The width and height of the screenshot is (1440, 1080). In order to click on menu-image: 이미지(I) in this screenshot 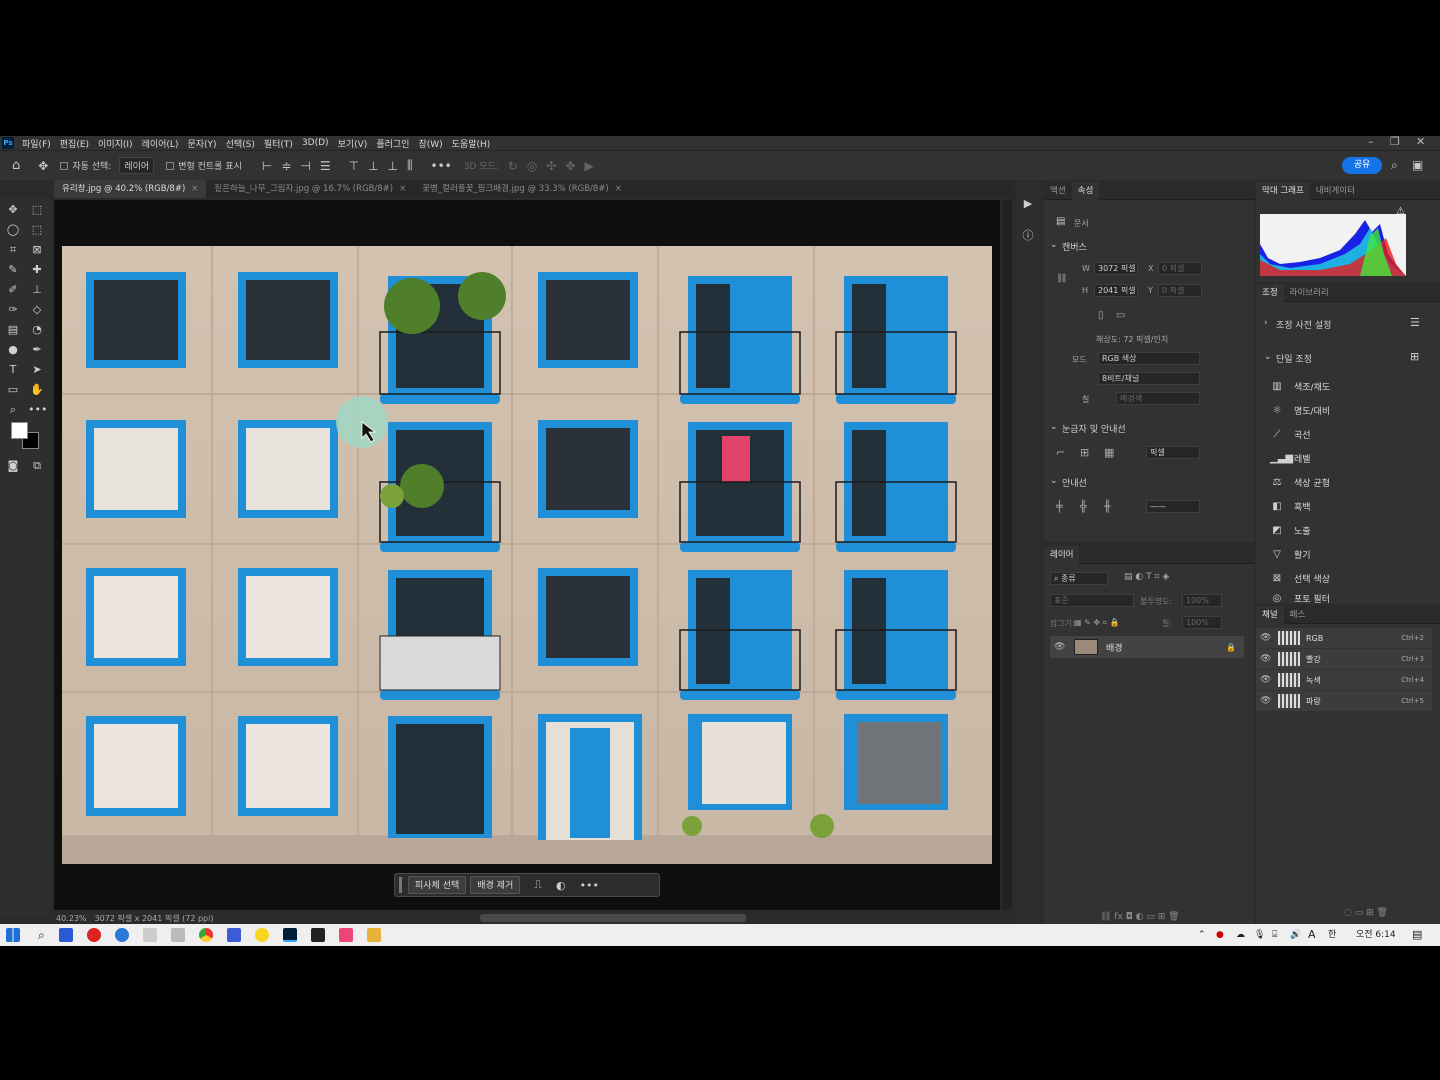, I will do `click(115, 143)`.